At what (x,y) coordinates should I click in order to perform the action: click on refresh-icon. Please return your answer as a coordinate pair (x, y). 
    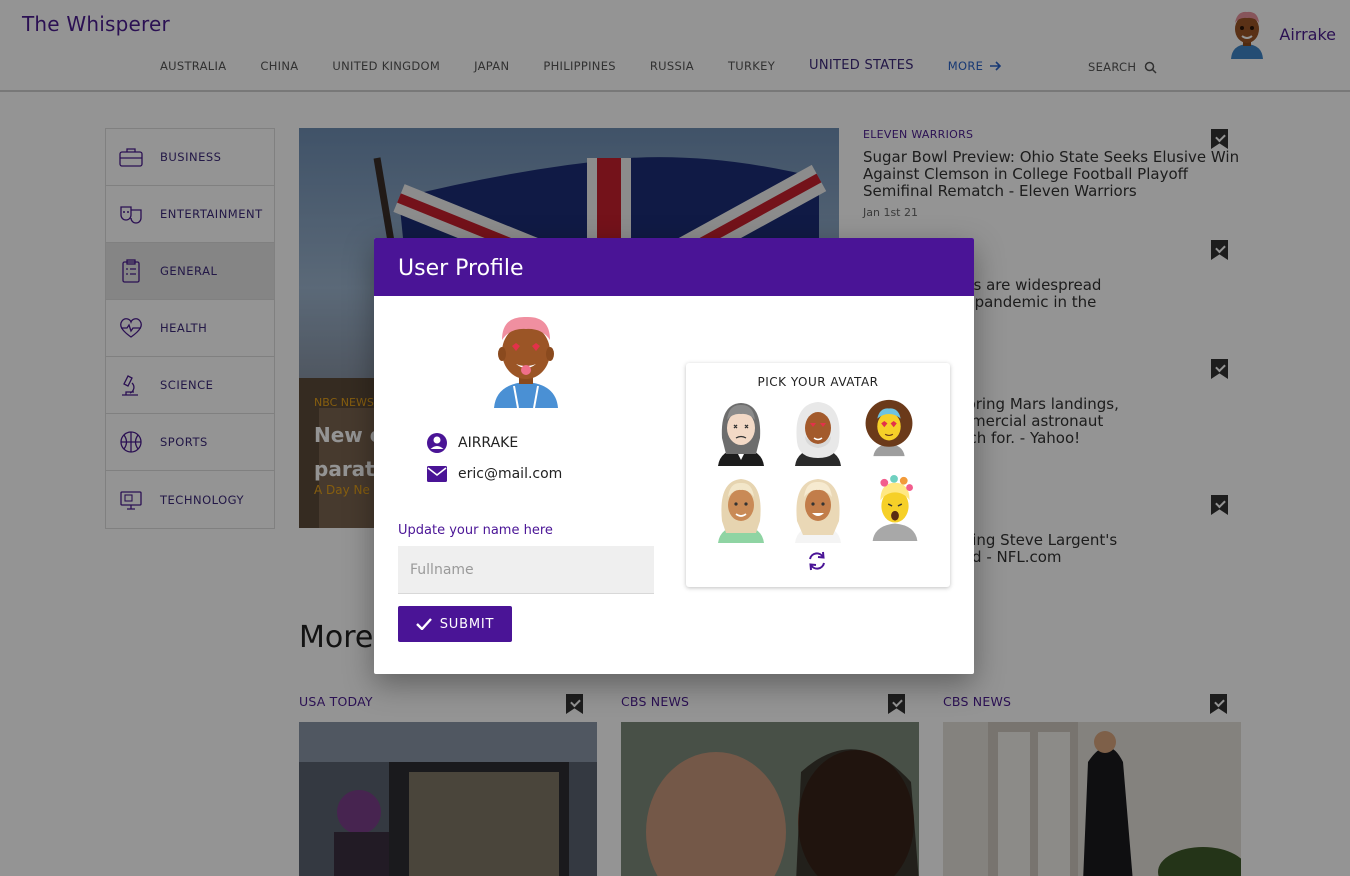
    Looking at the image, I should click on (817, 561).